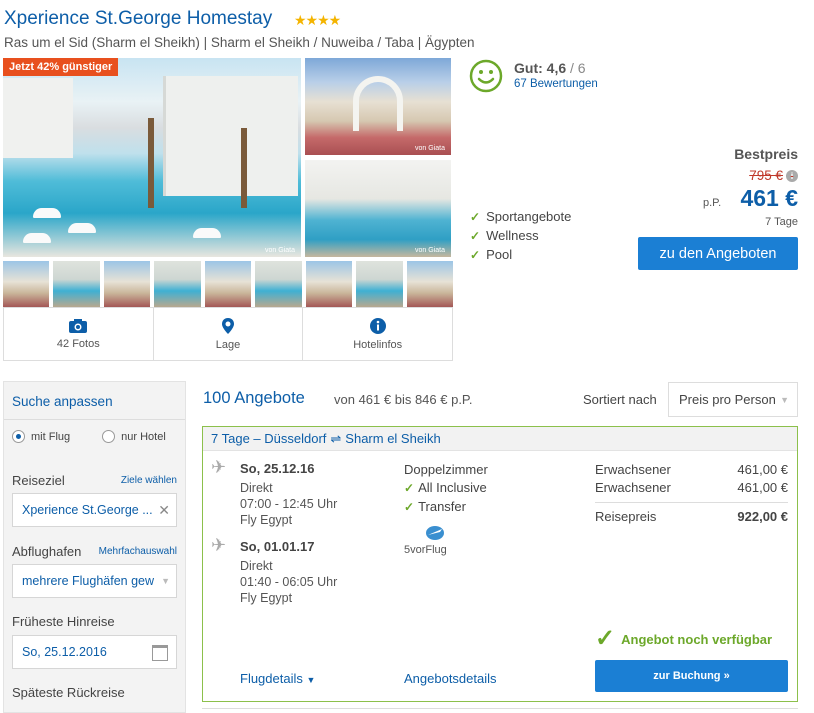  What do you see at coordinates (556, 84) in the screenshot?
I see `reviews-link: 67 Bewertungen` at bounding box center [556, 84].